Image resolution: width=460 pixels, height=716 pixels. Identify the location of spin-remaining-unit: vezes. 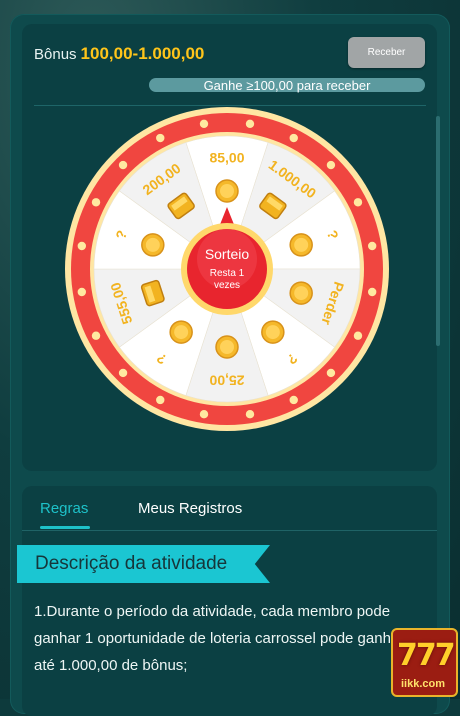
(227, 285).